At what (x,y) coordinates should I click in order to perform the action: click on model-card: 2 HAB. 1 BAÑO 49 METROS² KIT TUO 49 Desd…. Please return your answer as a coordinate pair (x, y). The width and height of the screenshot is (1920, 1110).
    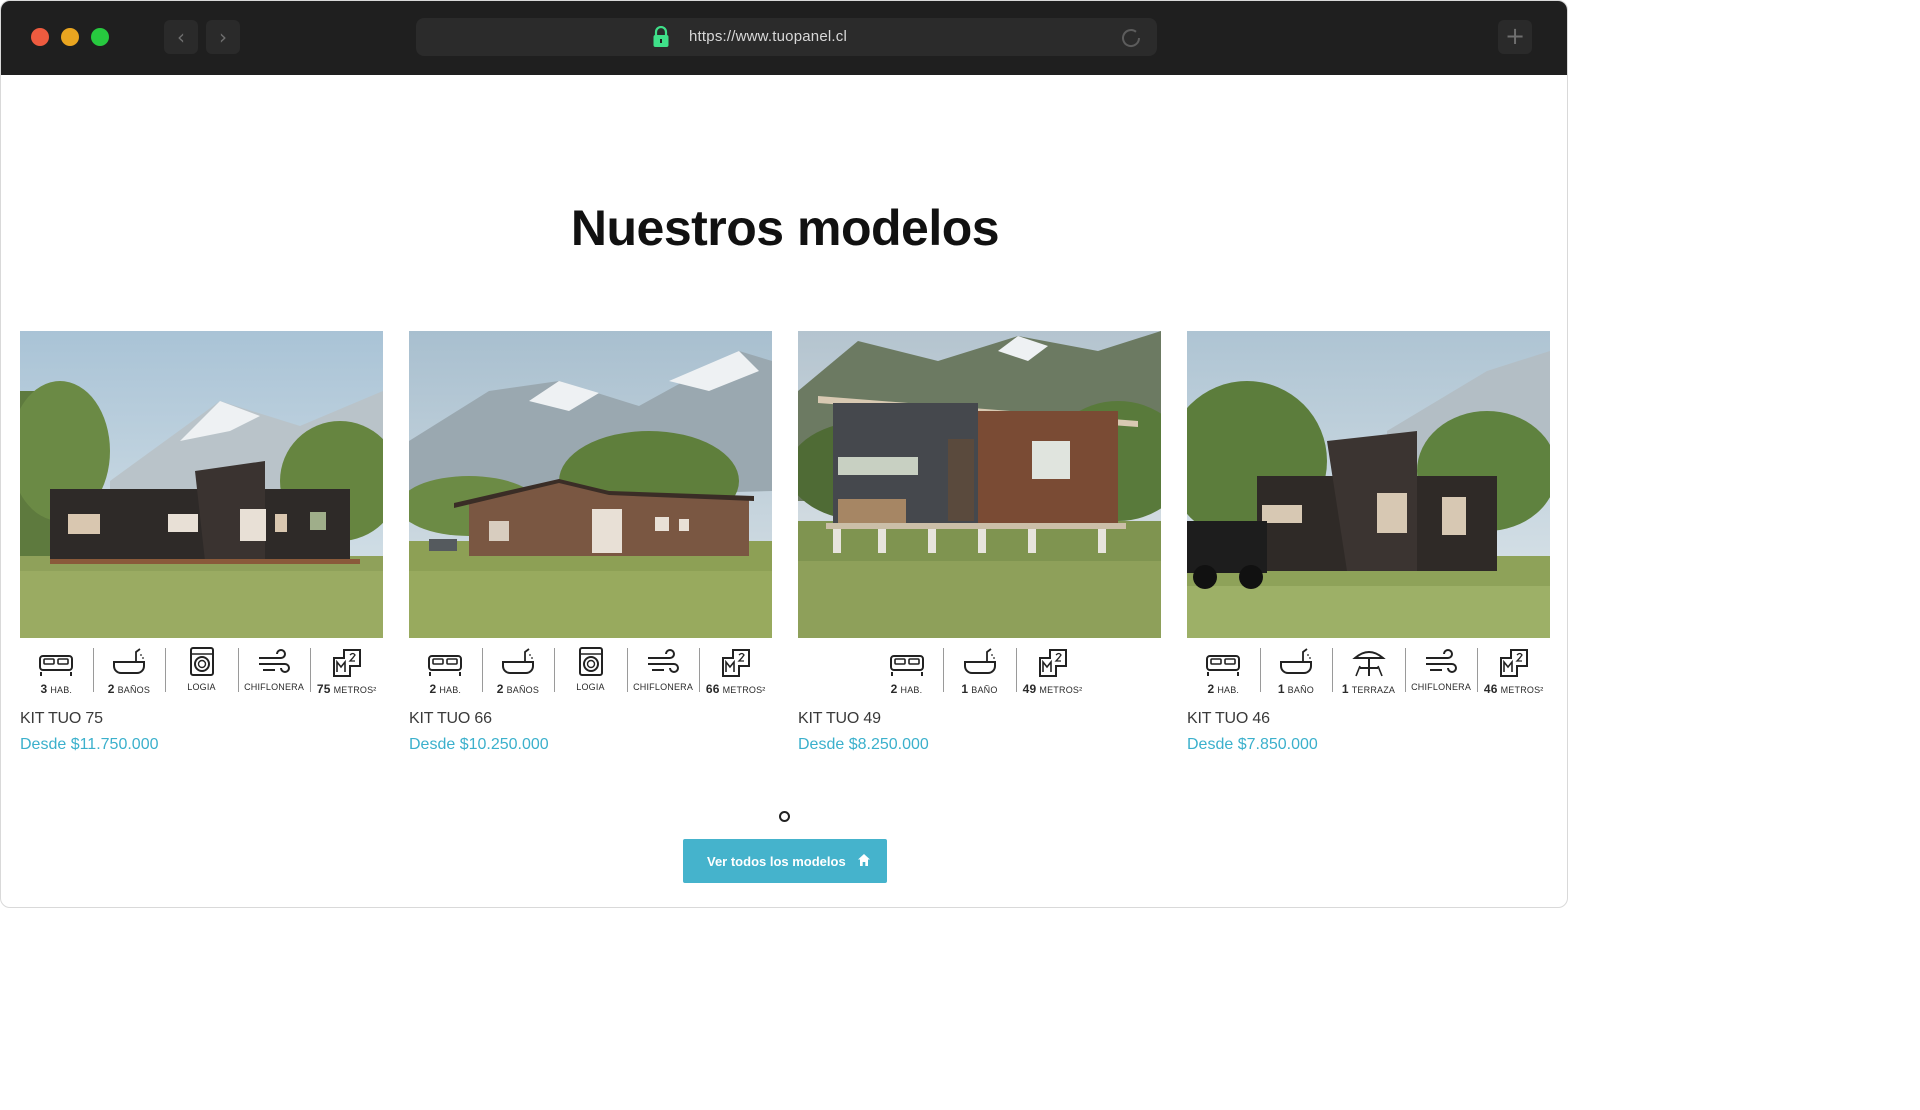
    Looking at the image, I should click on (979, 542).